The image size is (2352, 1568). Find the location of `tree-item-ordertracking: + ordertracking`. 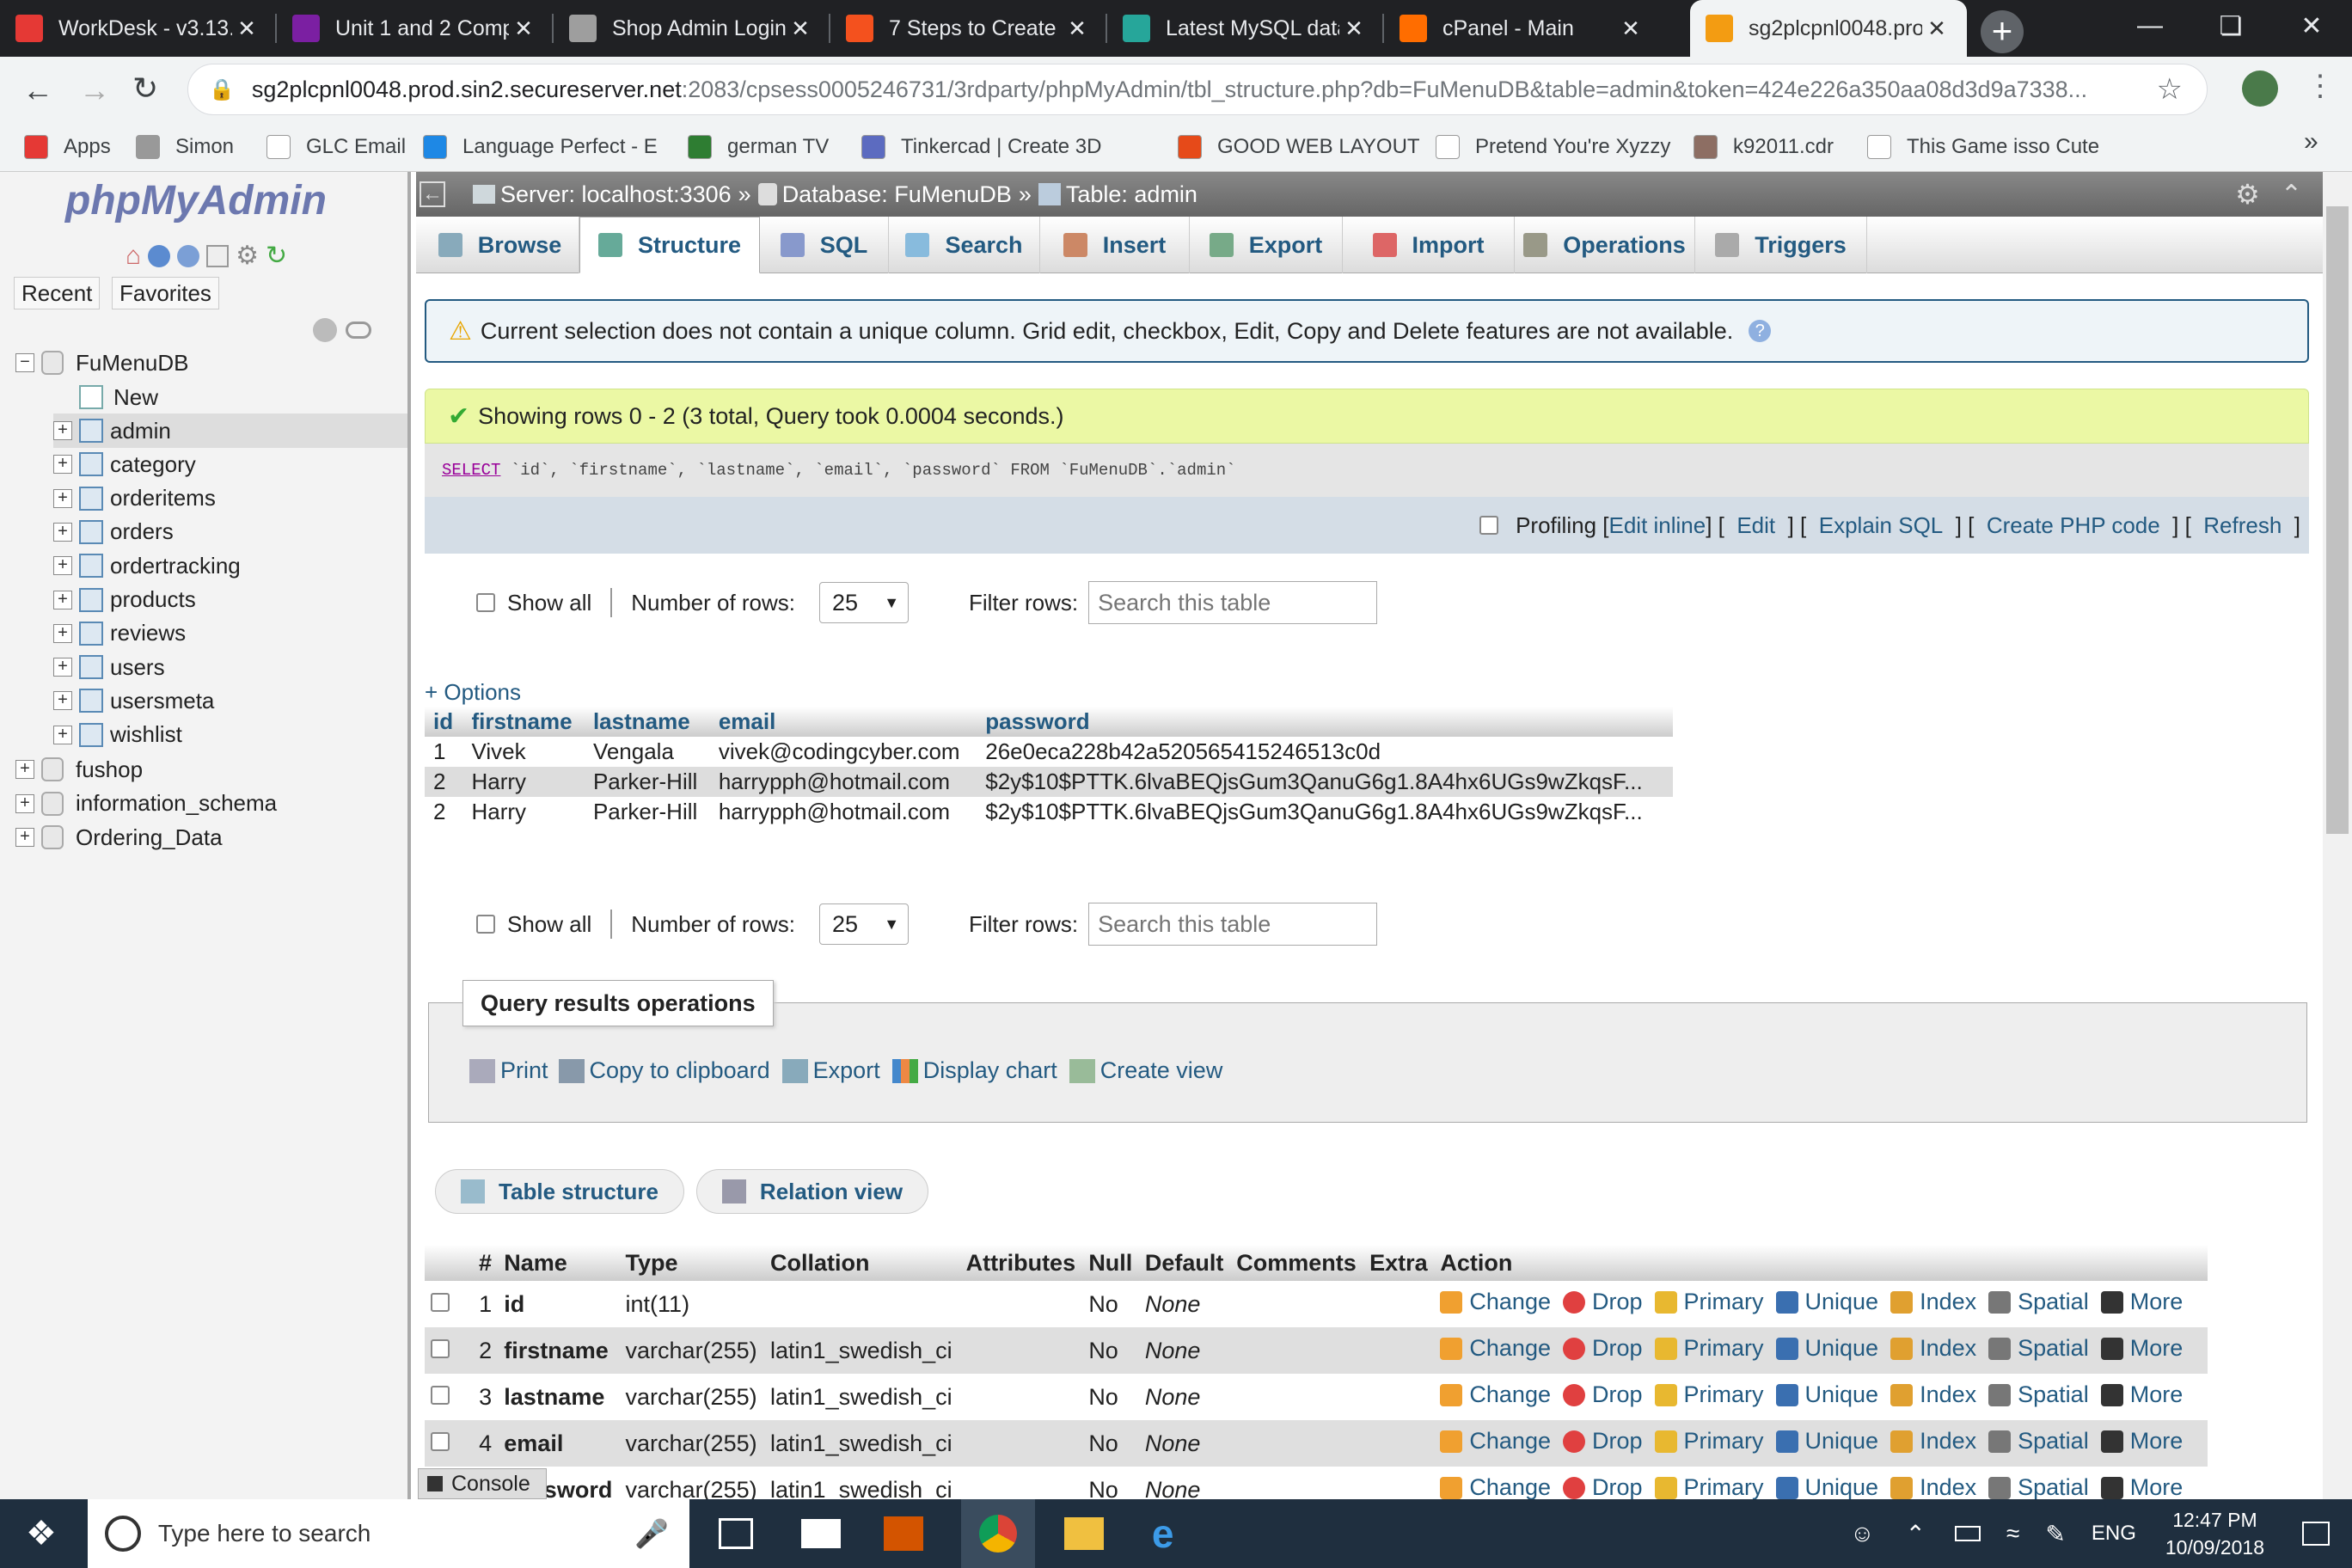

tree-item-ordertracking: + ordertracking is located at coordinates (147, 565).